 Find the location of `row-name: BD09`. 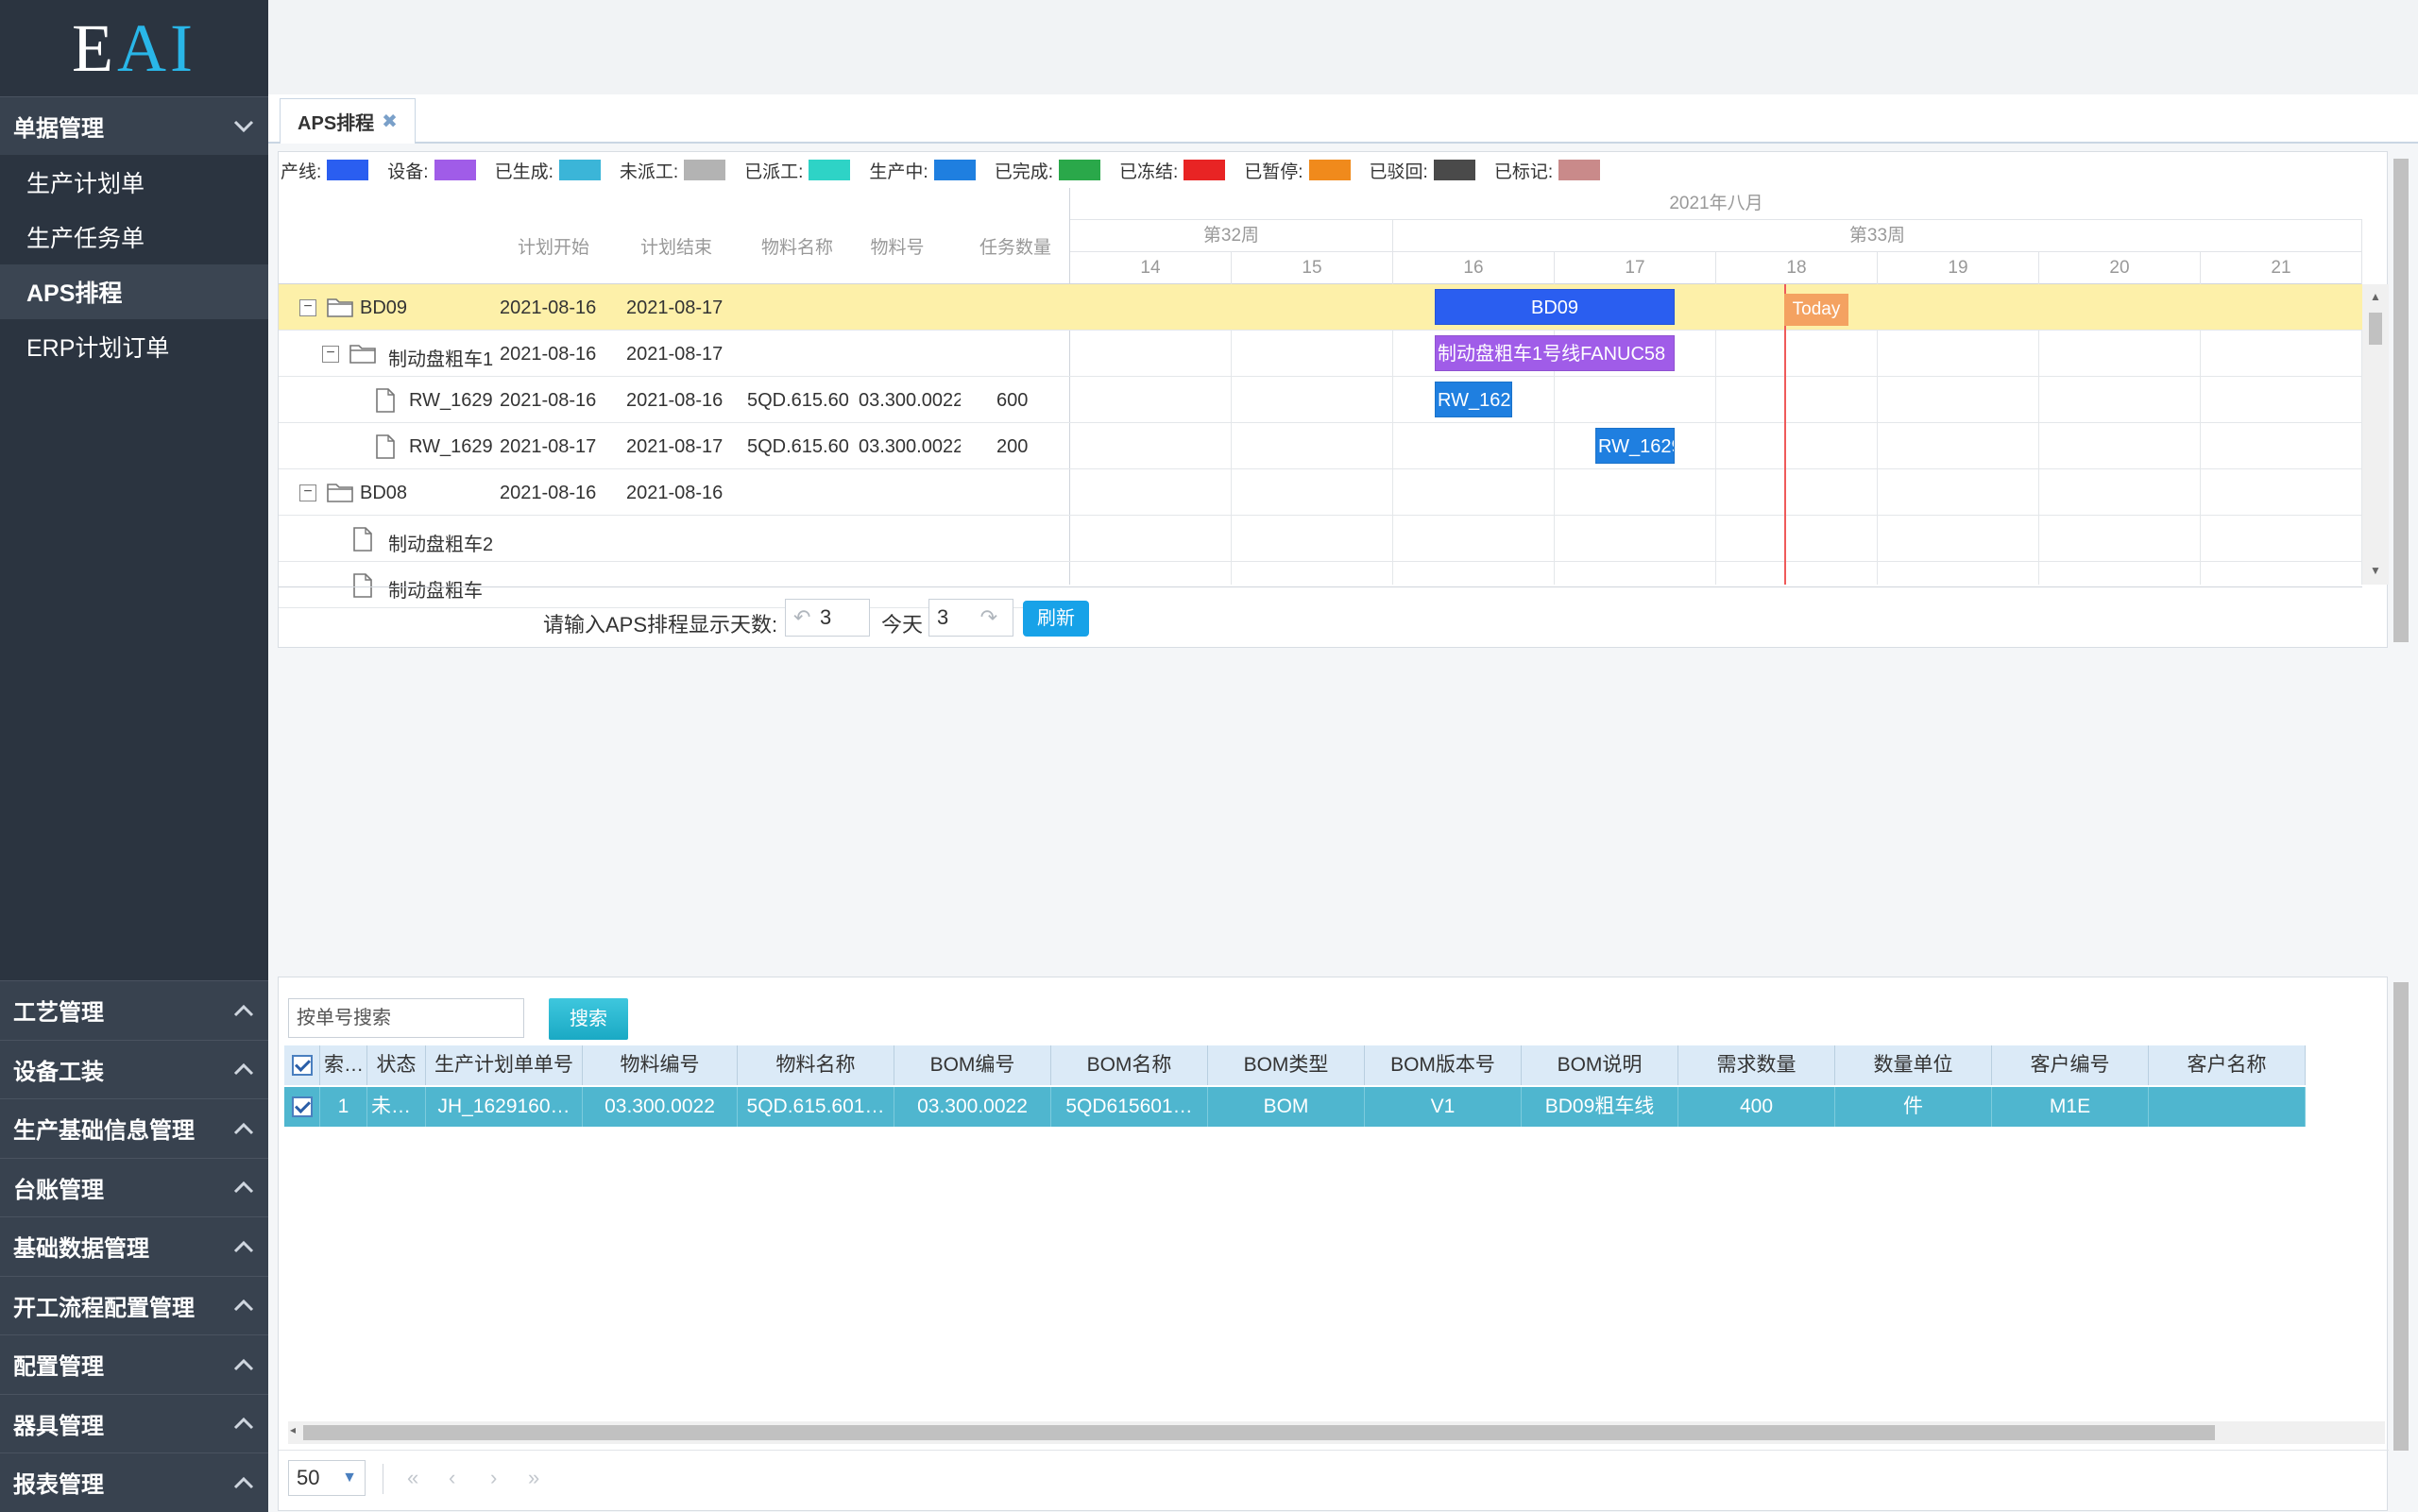

row-name: BD09 is located at coordinates (384, 307).